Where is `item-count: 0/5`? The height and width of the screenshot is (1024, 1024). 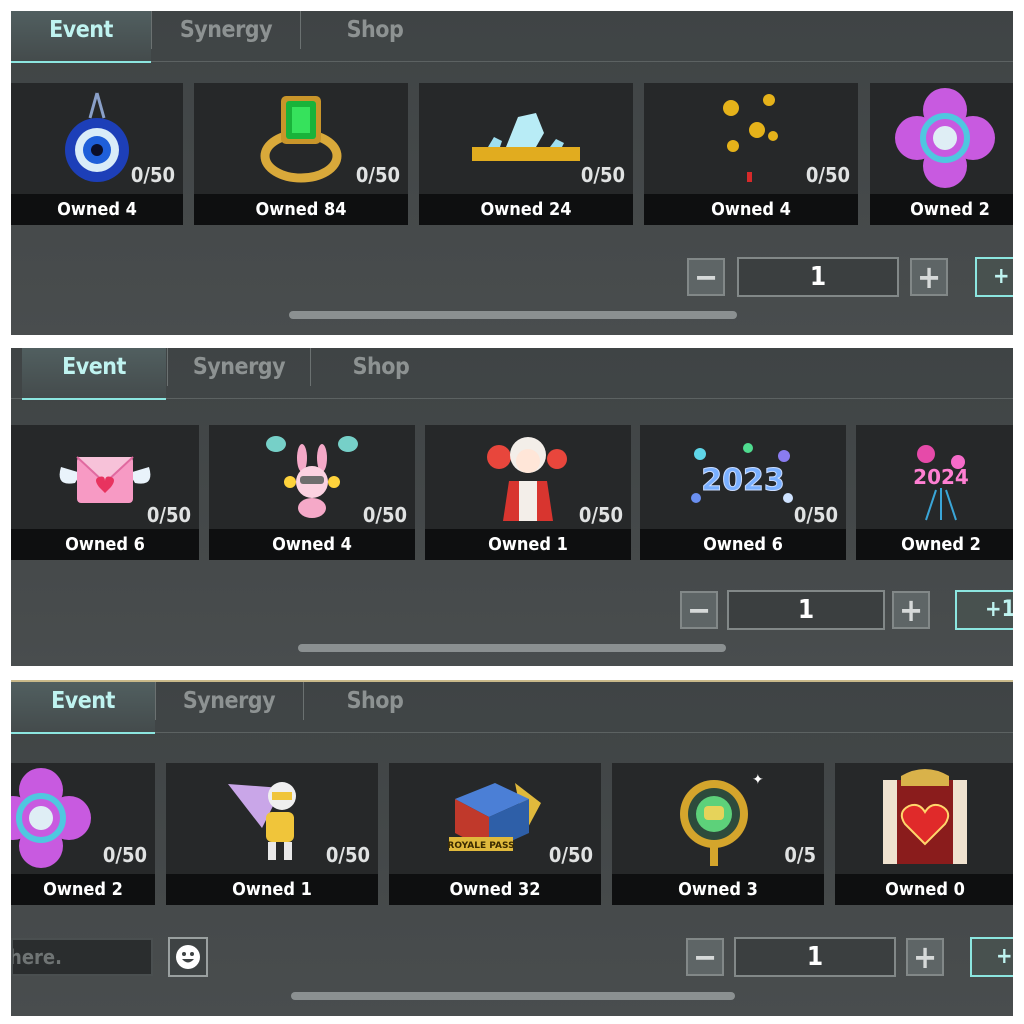 item-count: 0/5 is located at coordinates (800, 855).